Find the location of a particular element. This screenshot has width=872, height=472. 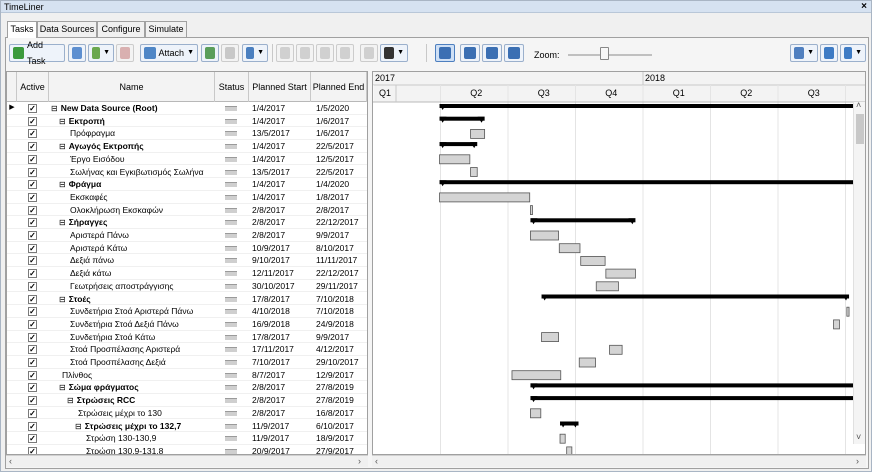

table-row: ✓ Στρώσεις μέχρι το 130 2/8/2017 16/8/2017 is located at coordinates (187, 414).